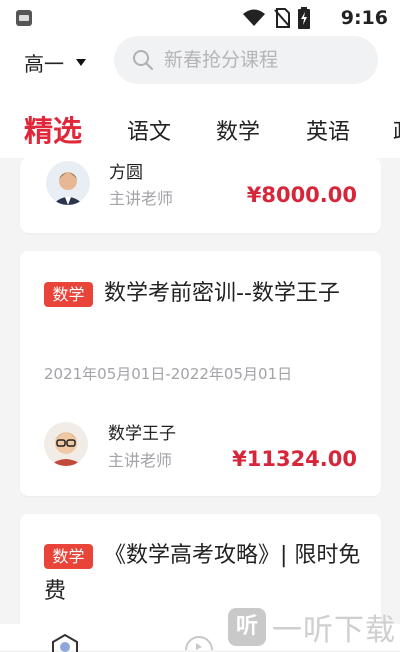 The image size is (400, 652). What do you see at coordinates (247, 627) in the screenshot?
I see `watermark-logo: 听` at bounding box center [247, 627].